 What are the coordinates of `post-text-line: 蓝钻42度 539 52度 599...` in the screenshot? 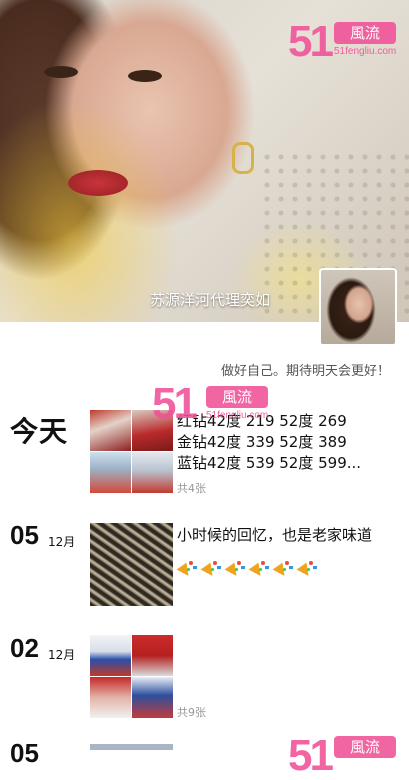 It's located at (269, 463).